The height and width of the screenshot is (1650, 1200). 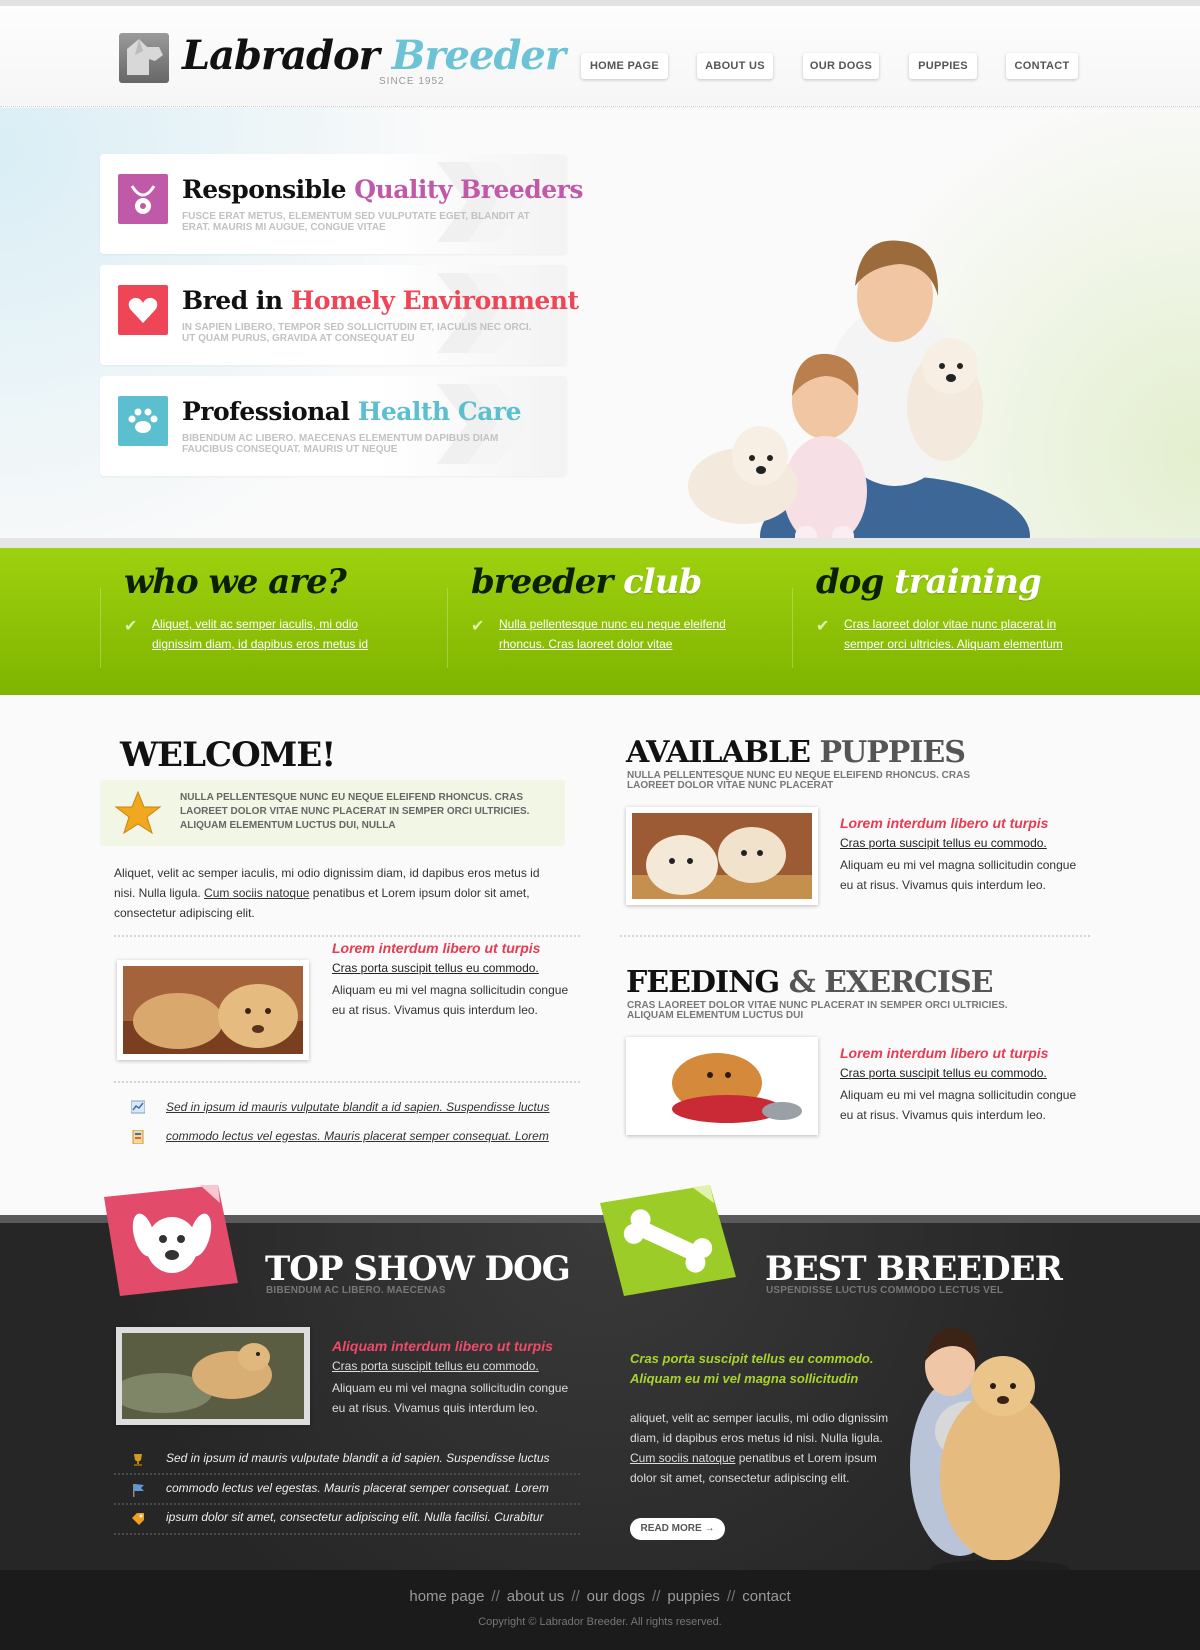 What do you see at coordinates (228, 755) in the screenshot?
I see `welcome-title: WELCOME!` at bounding box center [228, 755].